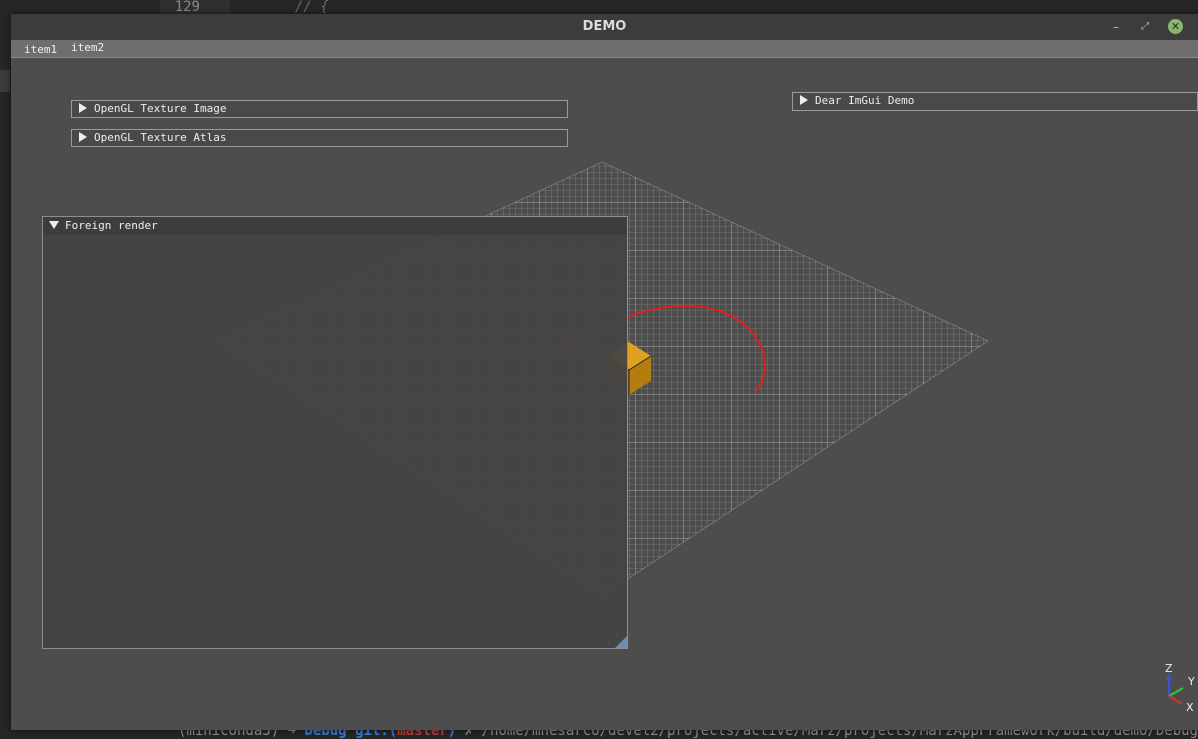  I want to click on triangle-down-icon, so click(54, 225).